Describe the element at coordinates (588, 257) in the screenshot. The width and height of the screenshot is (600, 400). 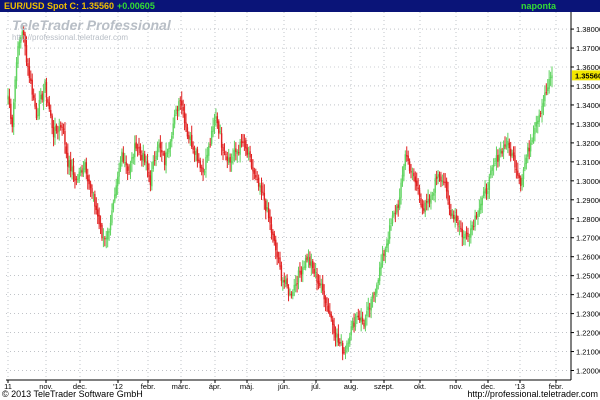
I see `y-tick-label: 1.26000` at that location.